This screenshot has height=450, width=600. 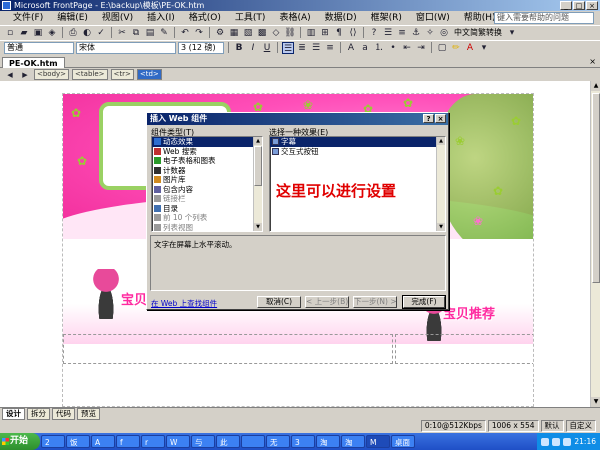 I want to click on component-type-item: 前 10 个列表, so click(x=207, y=218).